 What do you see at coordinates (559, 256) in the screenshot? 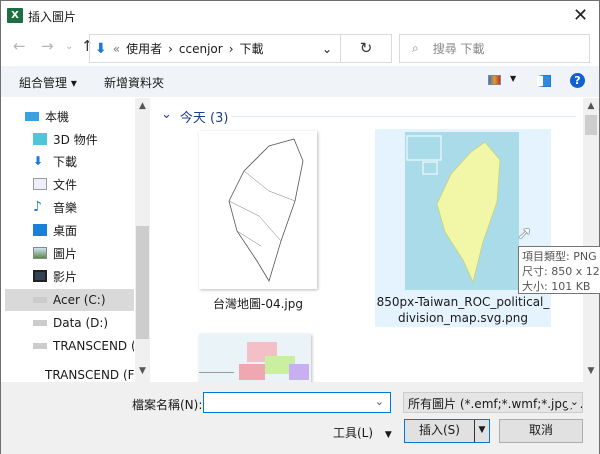
I see `tooltip-type: 項目類型: PNG` at bounding box center [559, 256].